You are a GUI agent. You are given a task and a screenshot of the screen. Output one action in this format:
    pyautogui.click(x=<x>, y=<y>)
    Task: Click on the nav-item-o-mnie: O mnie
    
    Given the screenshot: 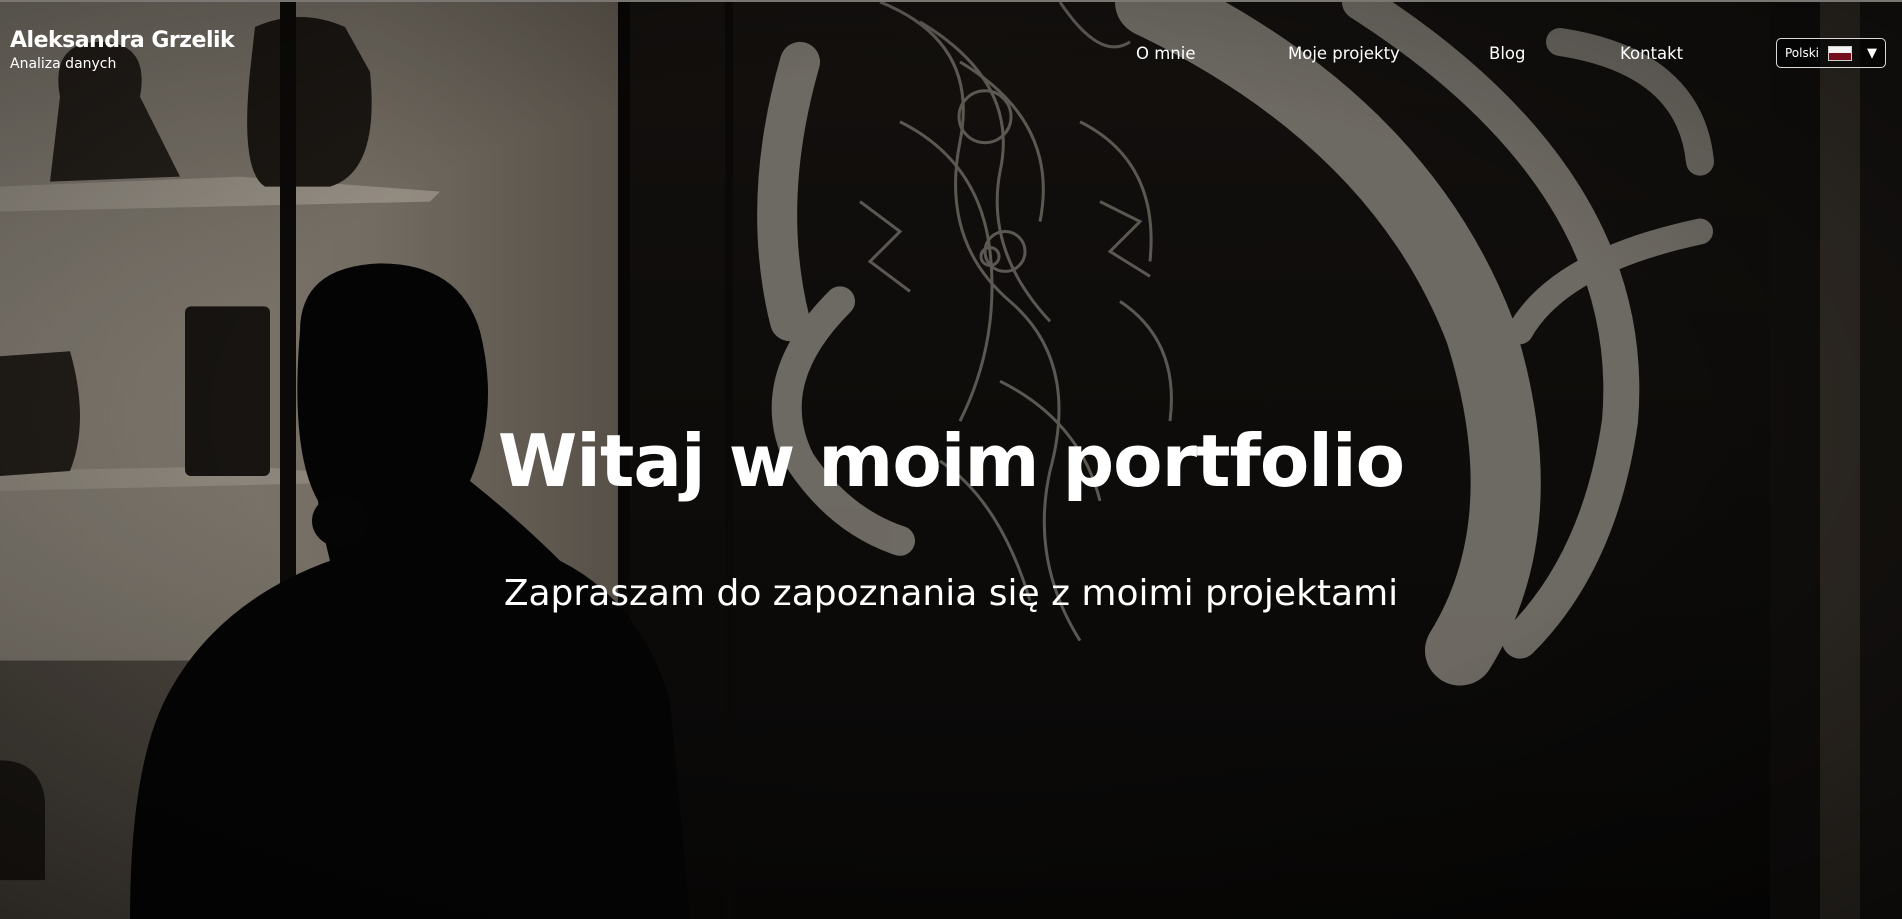 What is the action you would take?
    pyautogui.click(x=1166, y=54)
    